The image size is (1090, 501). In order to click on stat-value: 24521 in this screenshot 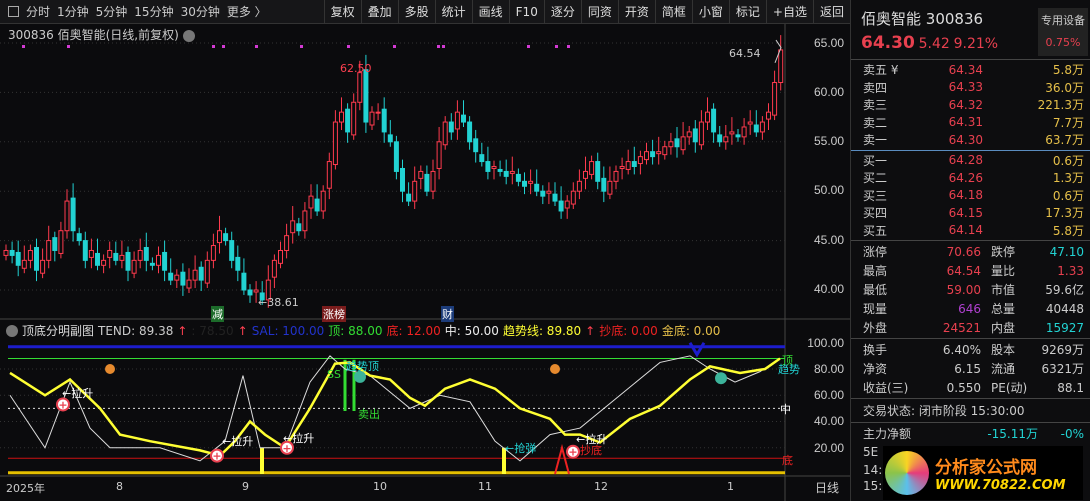, I will do `click(961, 327)`.